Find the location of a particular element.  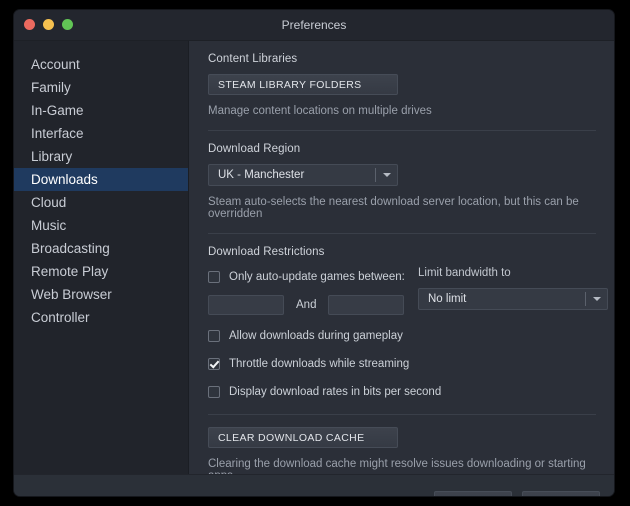

sidebar-item-remote-play: Remote Play is located at coordinates (101, 271).